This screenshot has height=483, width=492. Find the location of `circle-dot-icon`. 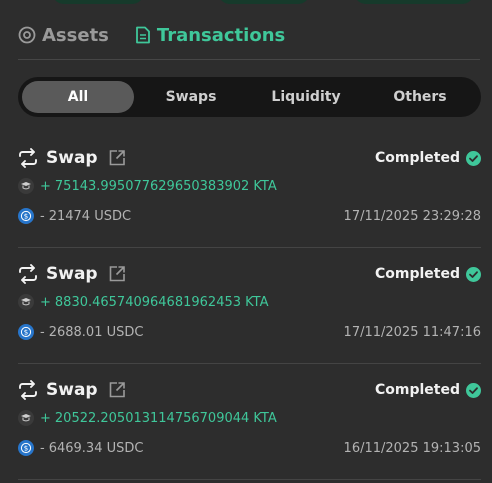

circle-dot-icon is located at coordinates (27, 35).